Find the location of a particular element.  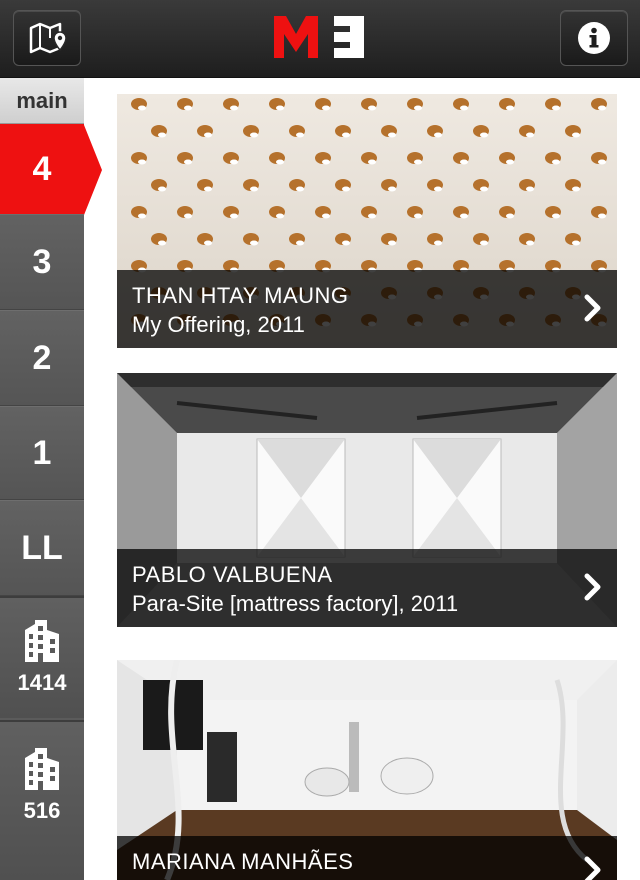

sidebar-title: main is located at coordinates (42, 101).